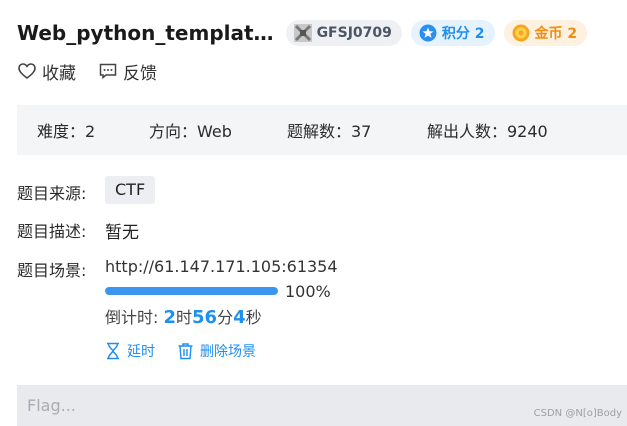 The width and height of the screenshot is (627, 426). I want to click on stats-bar: 难度：2 方向：Web 题解数：37 解出人数：9240, so click(322, 130).